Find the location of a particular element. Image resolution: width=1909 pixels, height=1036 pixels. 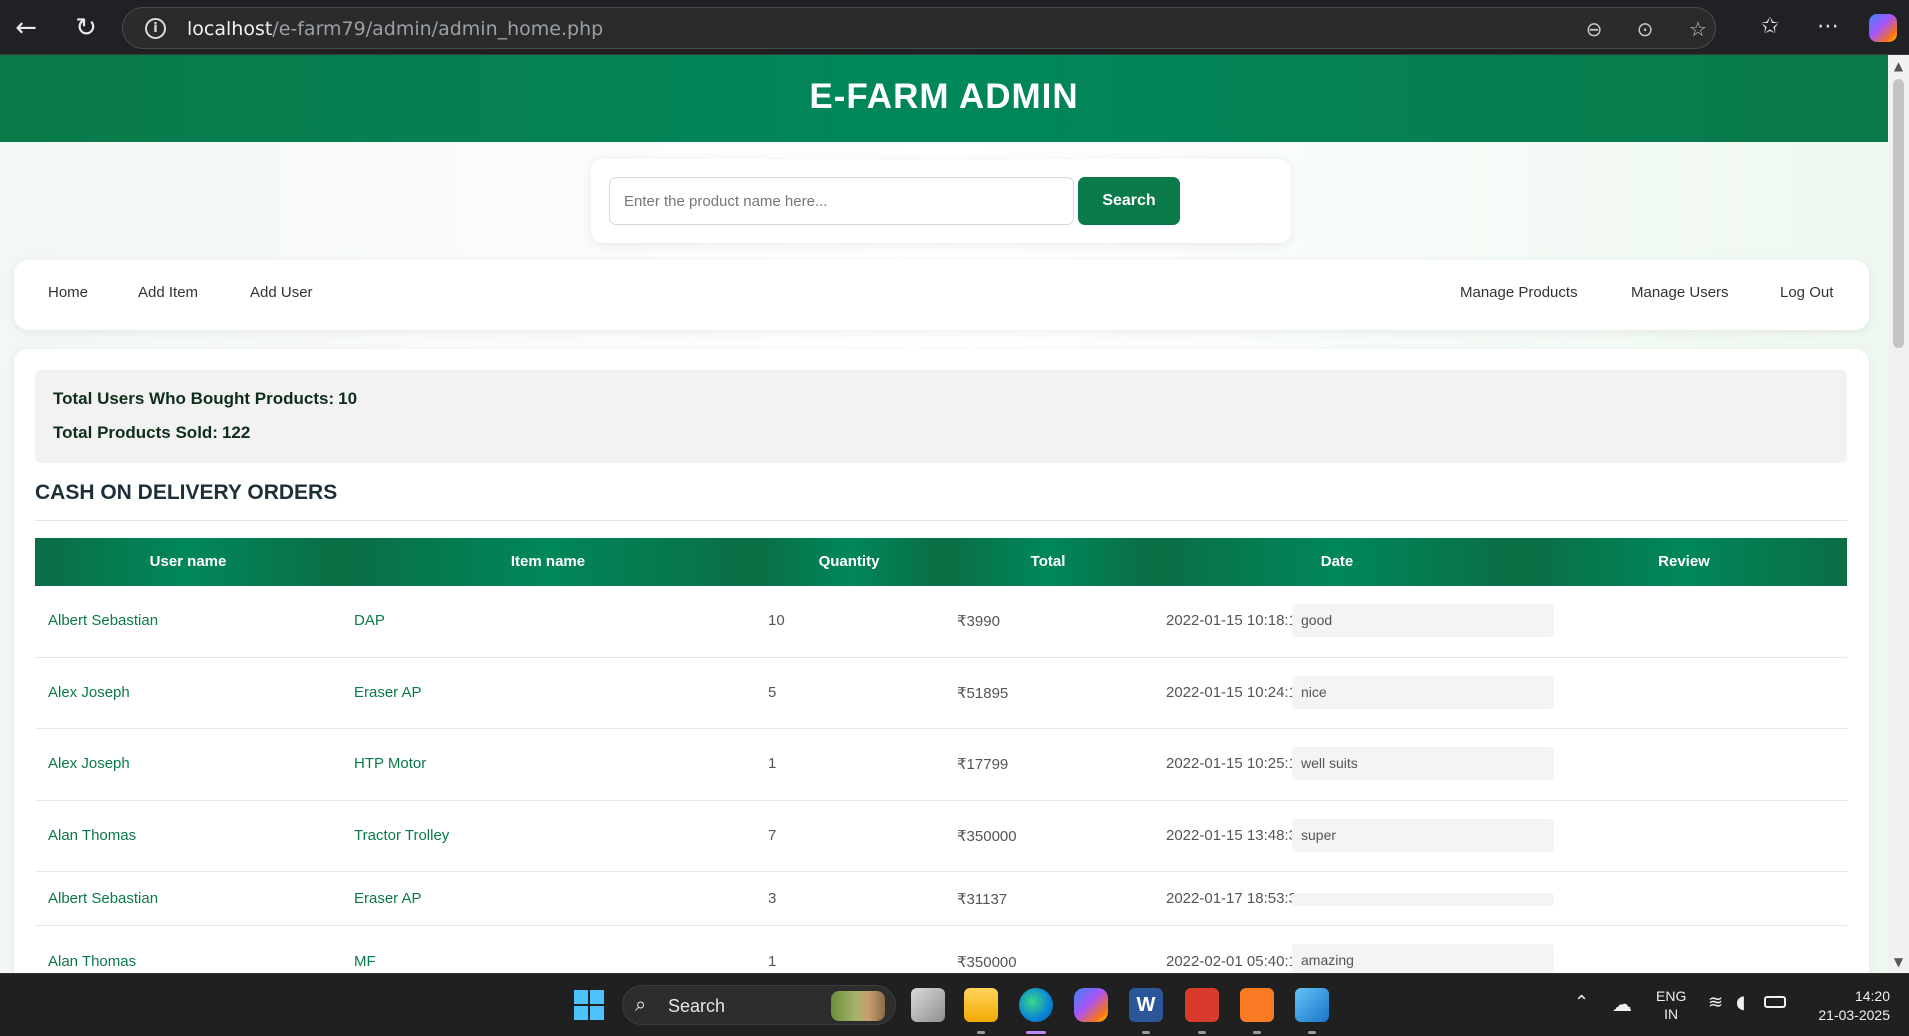

volume-icon: ◖ is located at coordinates (1740, 1002).